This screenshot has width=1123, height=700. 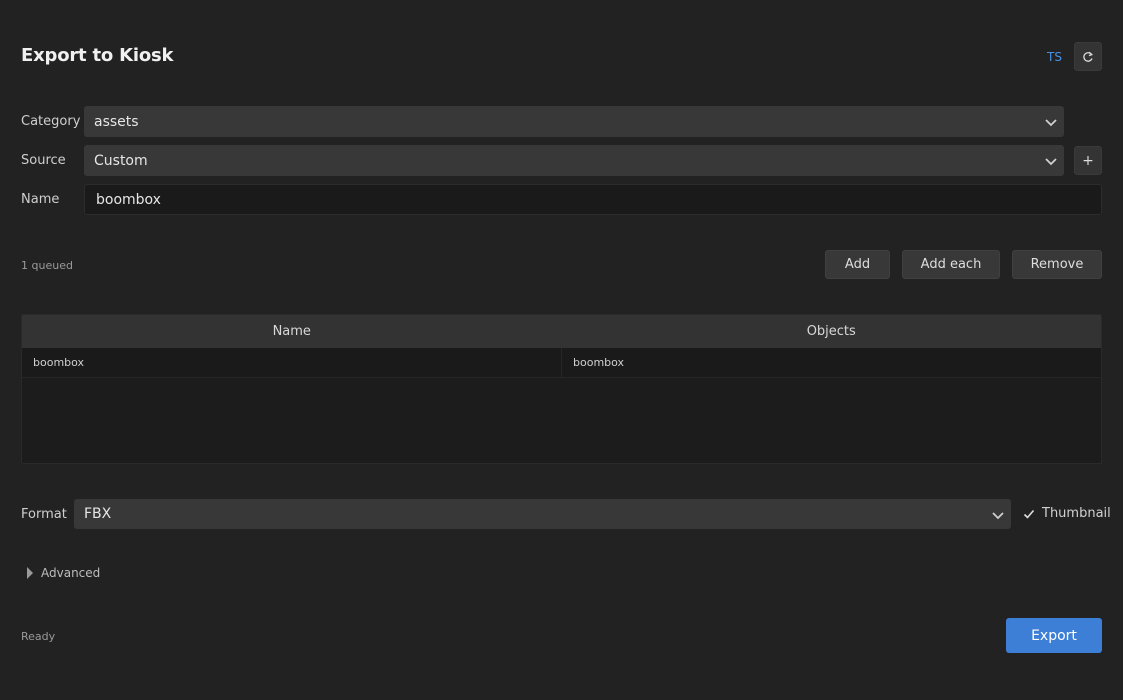 I want to click on export-button: Export, so click(x=1054, y=635).